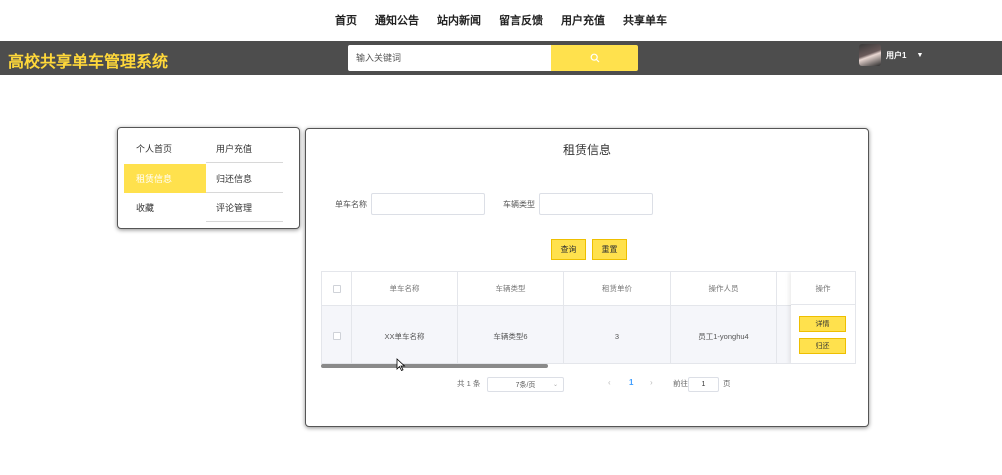  I want to click on pagination-total: 共 1 条, so click(469, 383).